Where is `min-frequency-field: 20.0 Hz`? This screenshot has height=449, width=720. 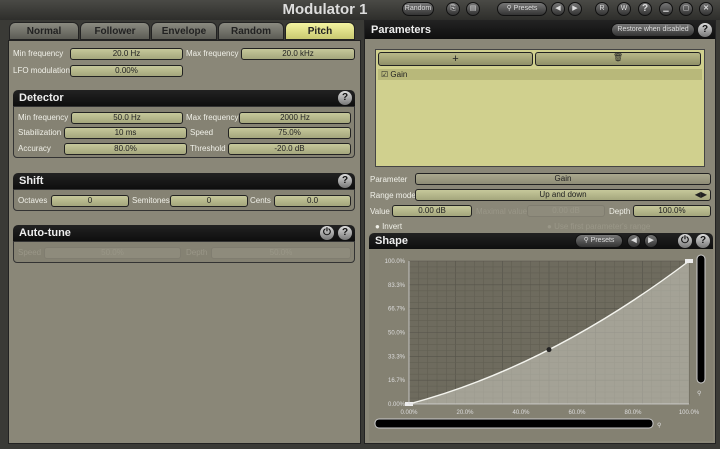
min-frequency-field: 20.0 Hz is located at coordinates (126, 54).